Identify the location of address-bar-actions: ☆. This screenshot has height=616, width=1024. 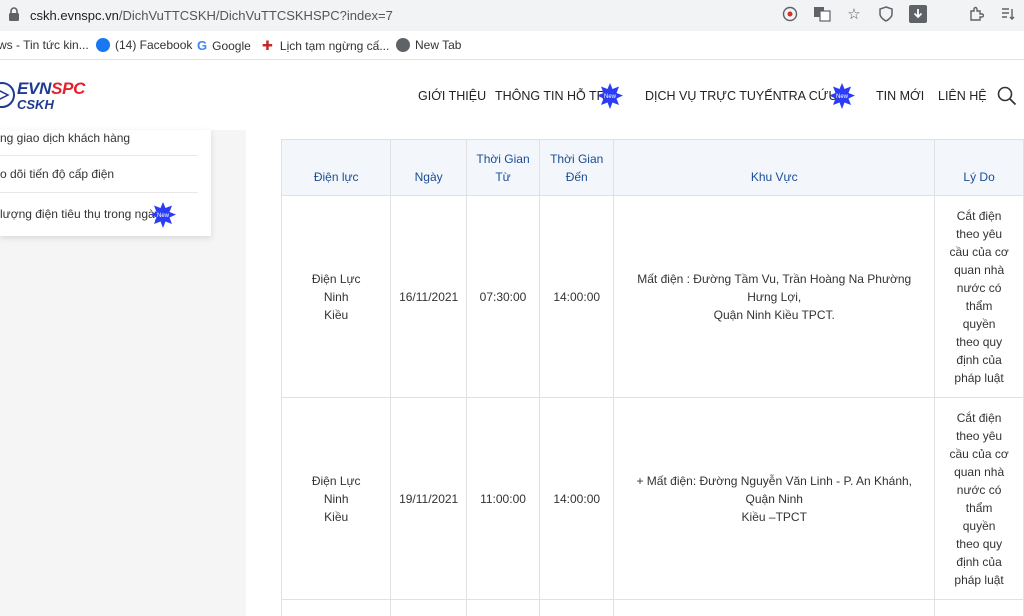
(899, 14).